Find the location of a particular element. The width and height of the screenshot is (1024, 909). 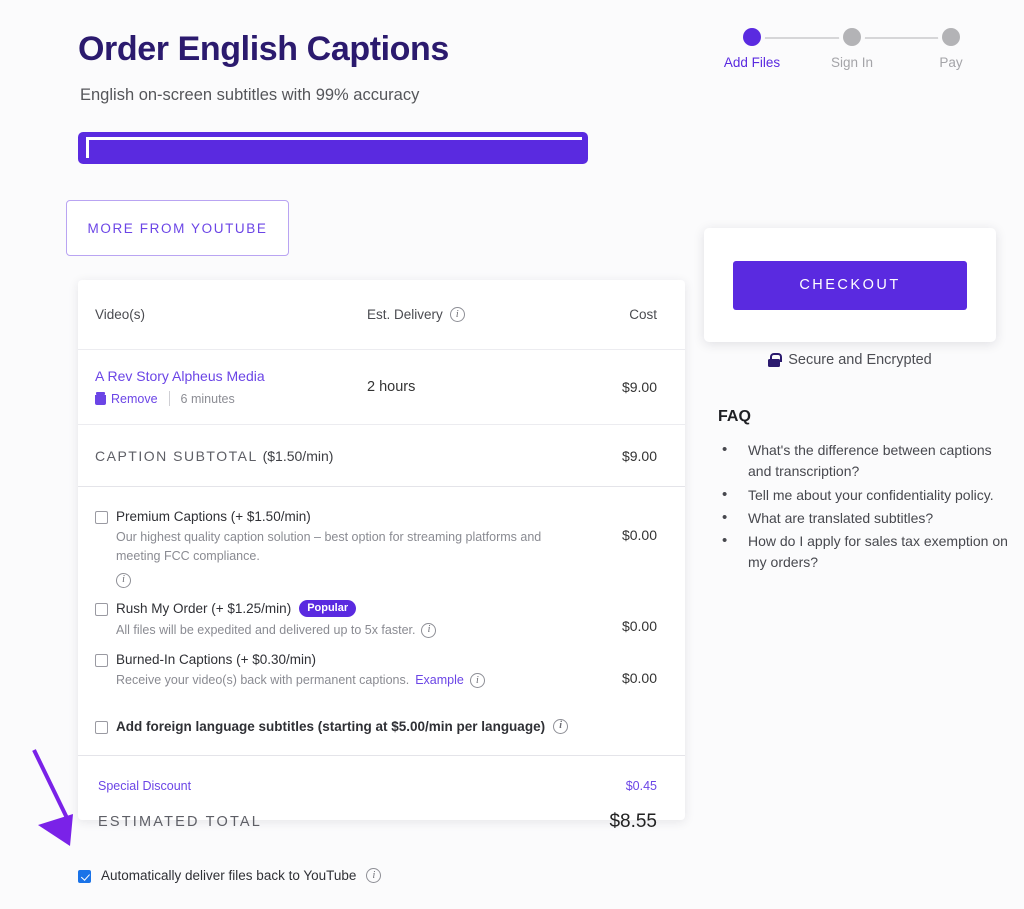

option-rush-title-row: Rush My Order (+ $1.25/min) Popular is located at coordinates (334, 608).